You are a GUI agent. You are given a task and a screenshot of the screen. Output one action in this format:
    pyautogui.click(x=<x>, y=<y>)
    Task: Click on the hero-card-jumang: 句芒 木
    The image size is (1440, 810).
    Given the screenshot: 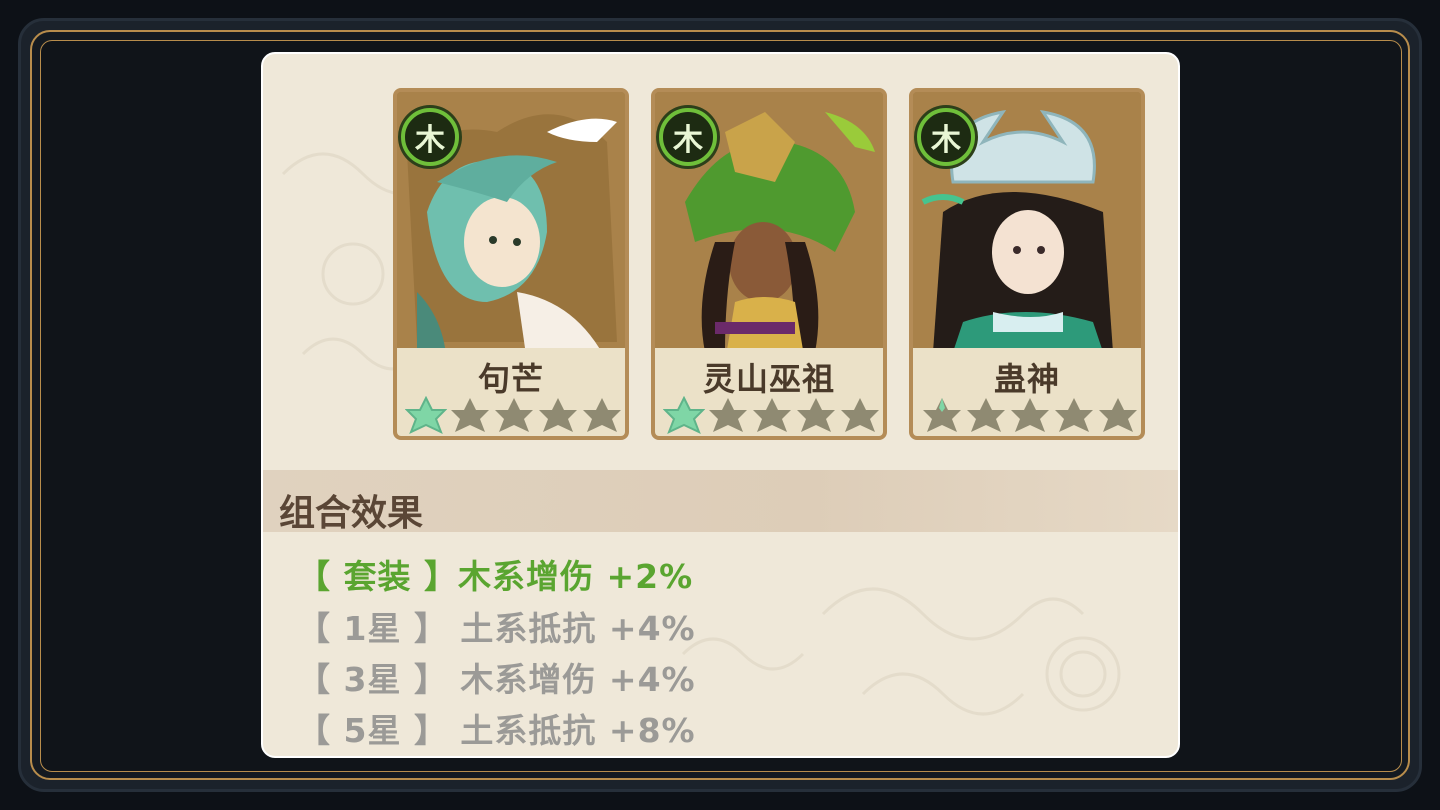 What is the action you would take?
    pyautogui.click(x=511, y=264)
    